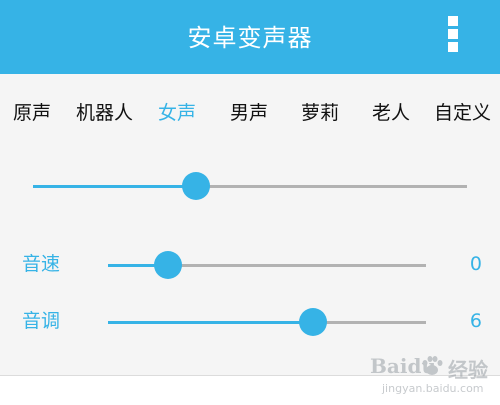 This screenshot has width=500, height=405. I want to click on tab-male: 男声, so click(249, 113).